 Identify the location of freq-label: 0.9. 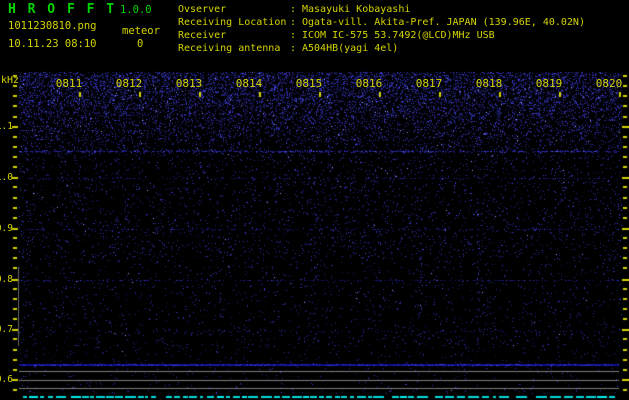
(6, 228).